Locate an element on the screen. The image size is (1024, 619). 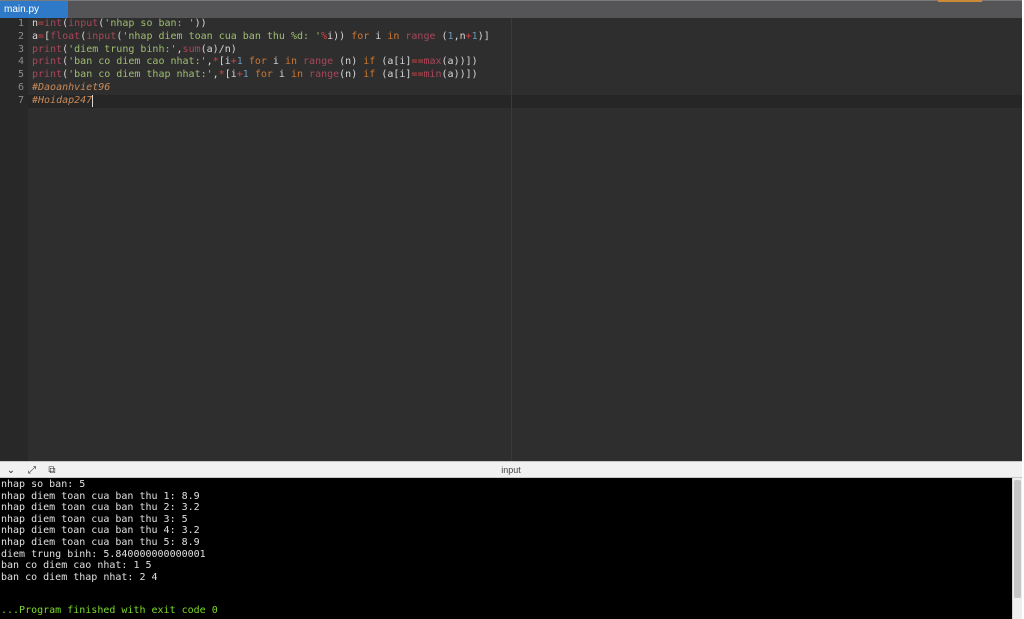
code-token: #Daoanhviet96 is located at coordinates (71, 87).